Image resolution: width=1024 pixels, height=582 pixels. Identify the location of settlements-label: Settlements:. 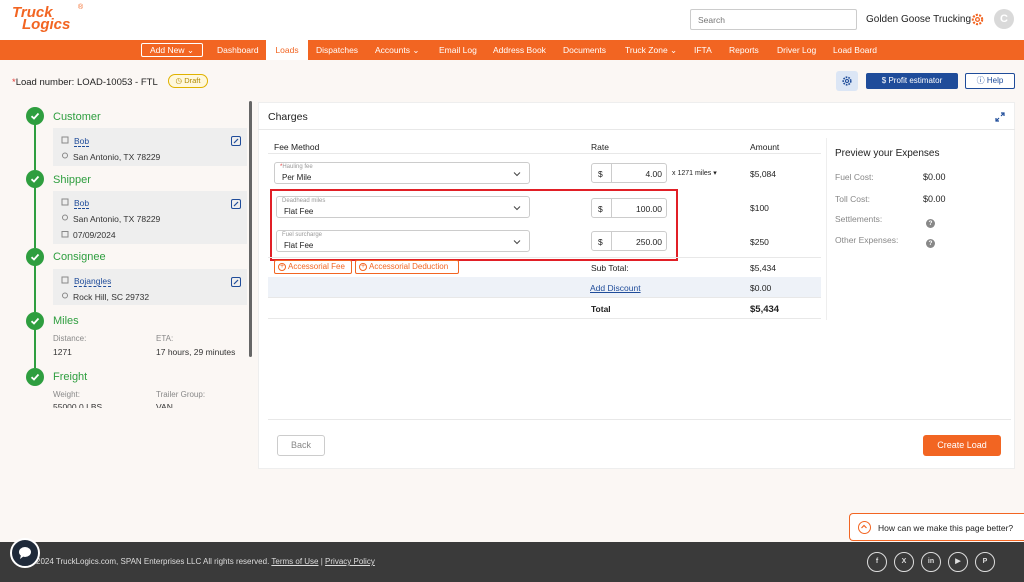
(859, 219).